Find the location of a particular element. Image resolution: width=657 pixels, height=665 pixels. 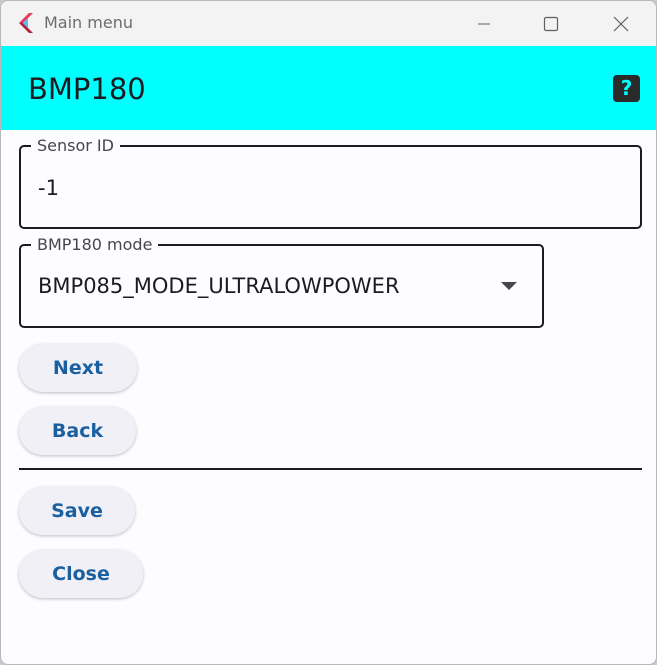

back-button: Back is located at coordinates (77, 431).